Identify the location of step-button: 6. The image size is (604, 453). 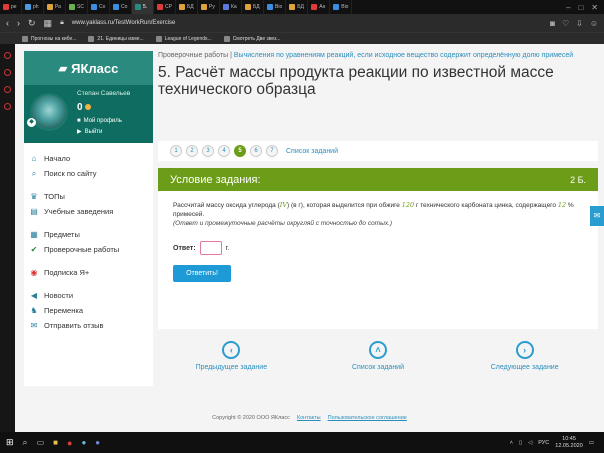
(256, 151).